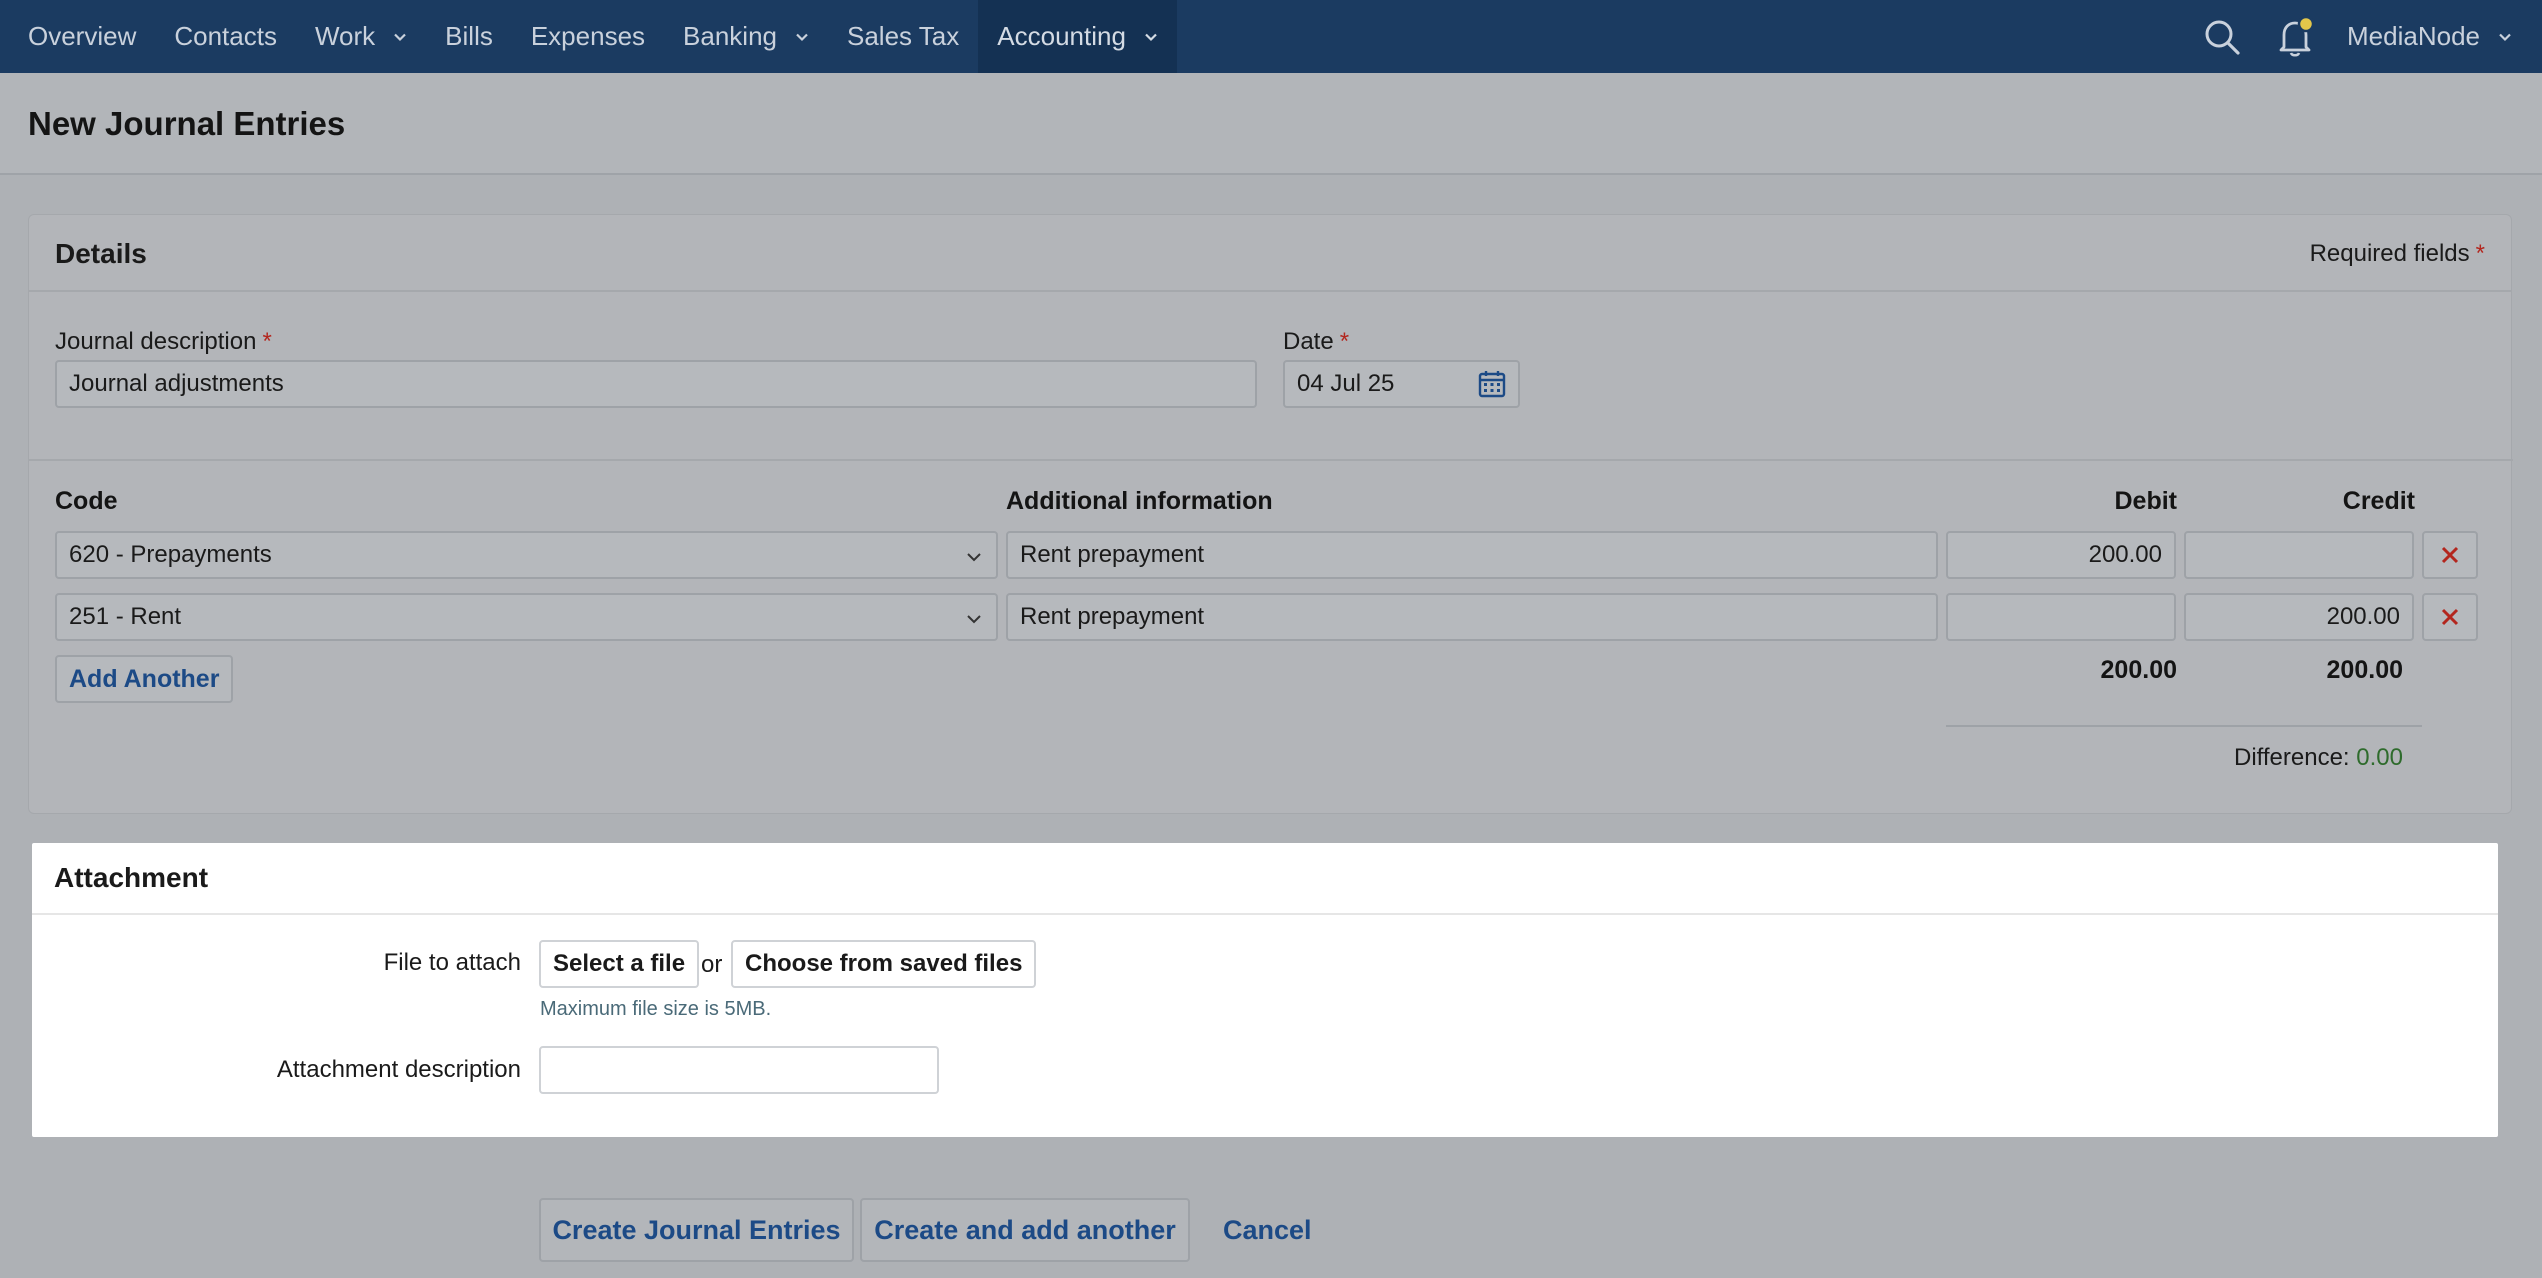 The width and height of the screenshot is (2542, 1278). Describe the element at coordinates (526, 617) in the screenshot. I see `account-code-select: 251 - Rent` at that location.